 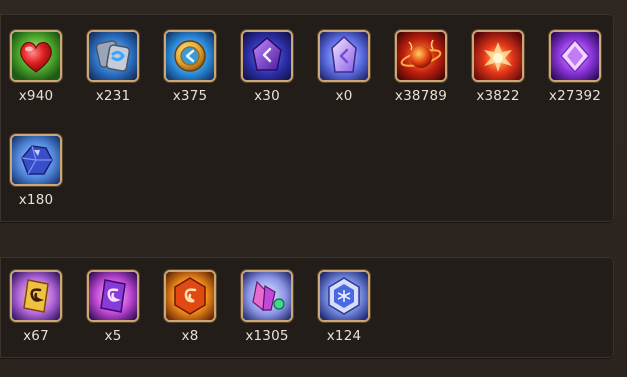 I want to click on item-slot: x180, so click(x=36, y=171).